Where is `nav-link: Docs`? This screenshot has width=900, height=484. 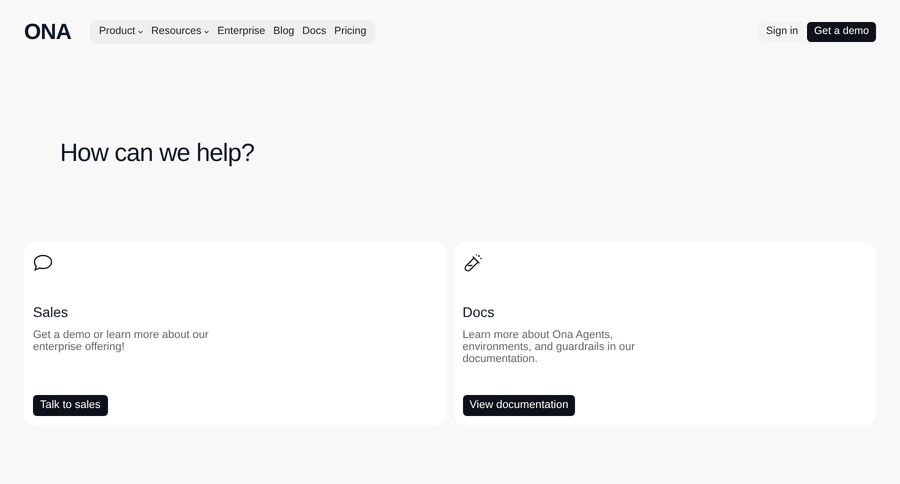 nav-link: Docs is located at coordinates (314, 32).